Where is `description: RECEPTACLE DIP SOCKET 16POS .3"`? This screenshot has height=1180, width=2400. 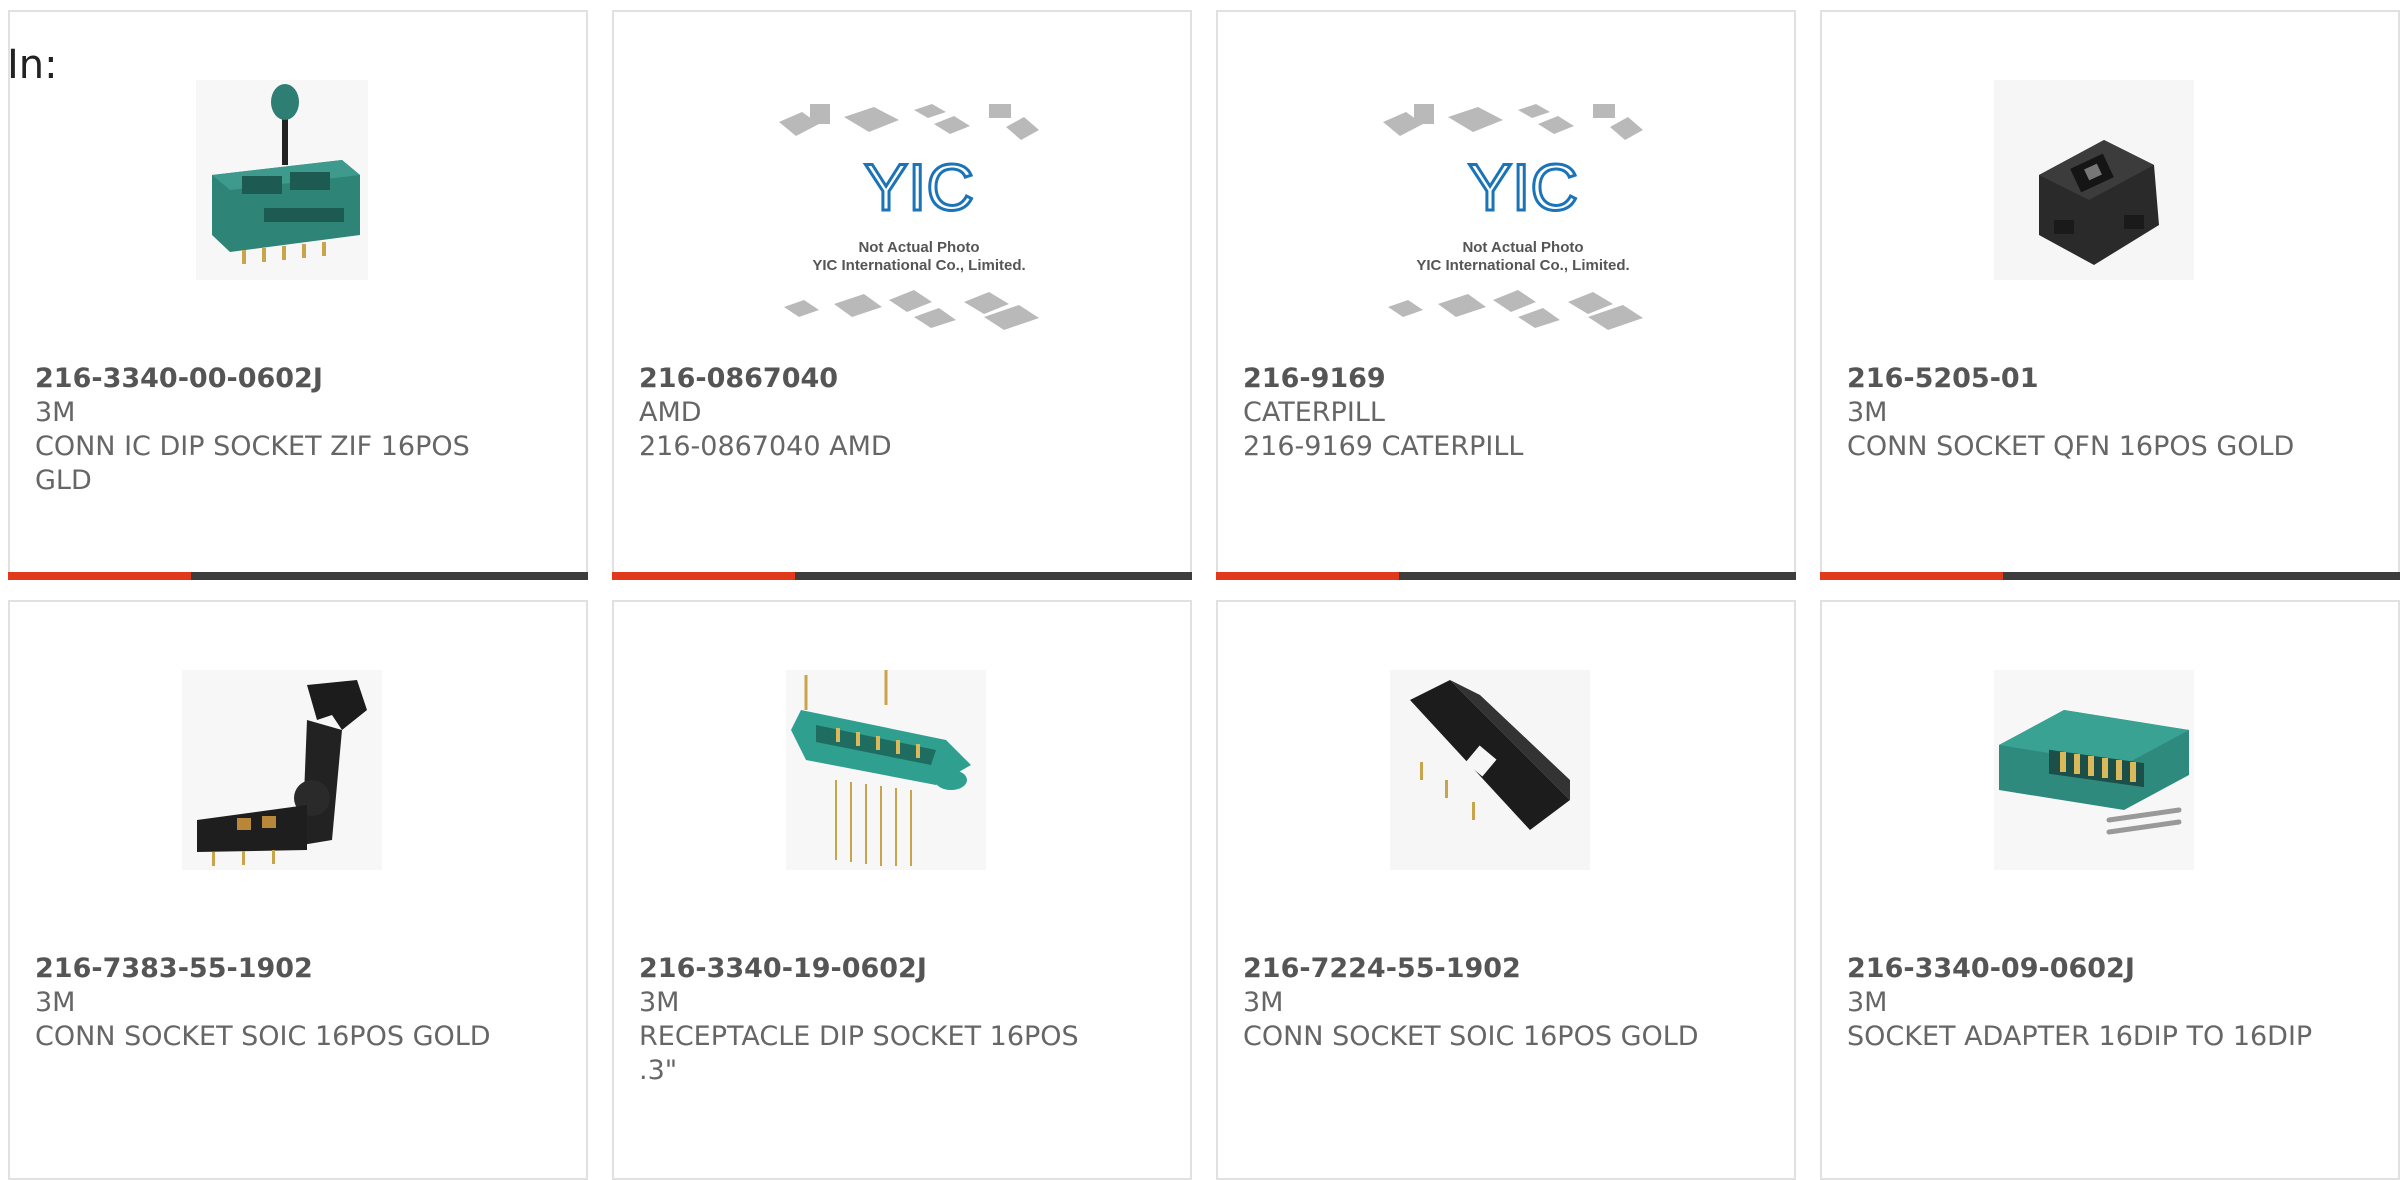
description: RECEPTACLE DIP SOCKET 16POS .3" is located at coordinates (859, 1053).